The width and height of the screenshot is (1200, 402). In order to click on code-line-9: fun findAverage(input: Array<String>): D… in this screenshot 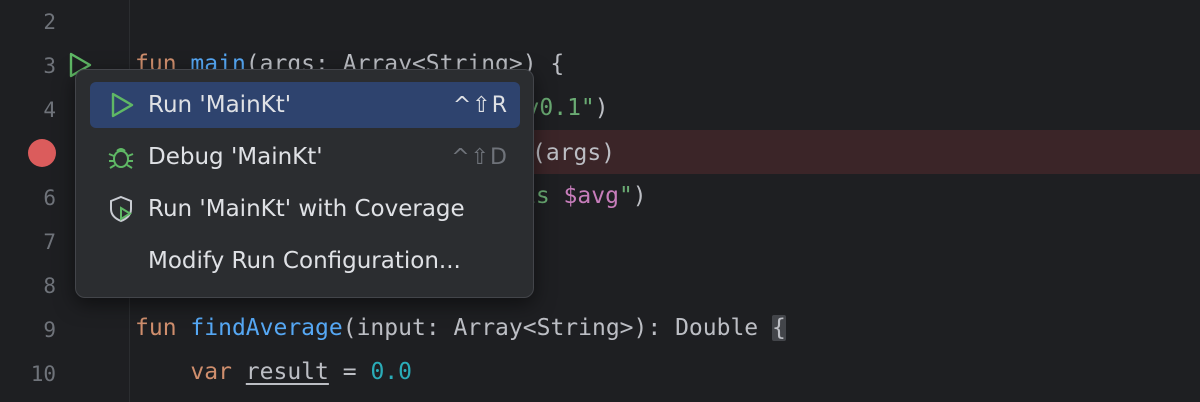, I will do `click(460, 328)`.